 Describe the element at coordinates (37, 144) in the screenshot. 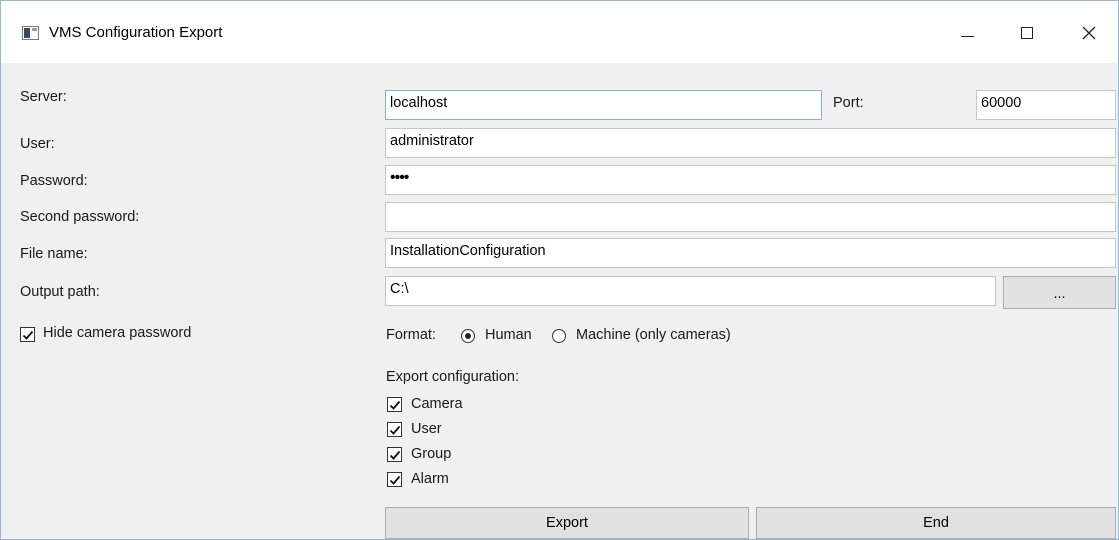

I see `user-label: User:` at that location.